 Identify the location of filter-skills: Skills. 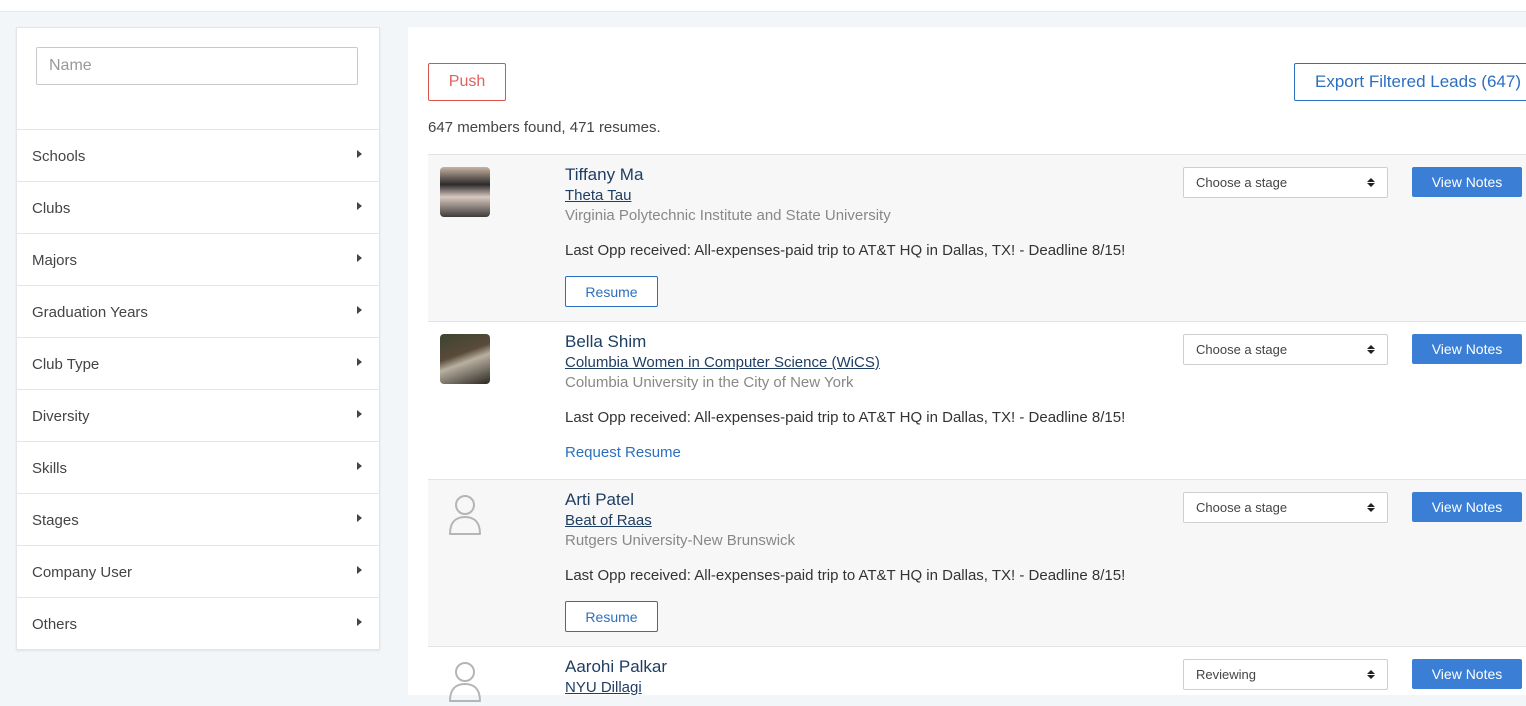
(198, 467).